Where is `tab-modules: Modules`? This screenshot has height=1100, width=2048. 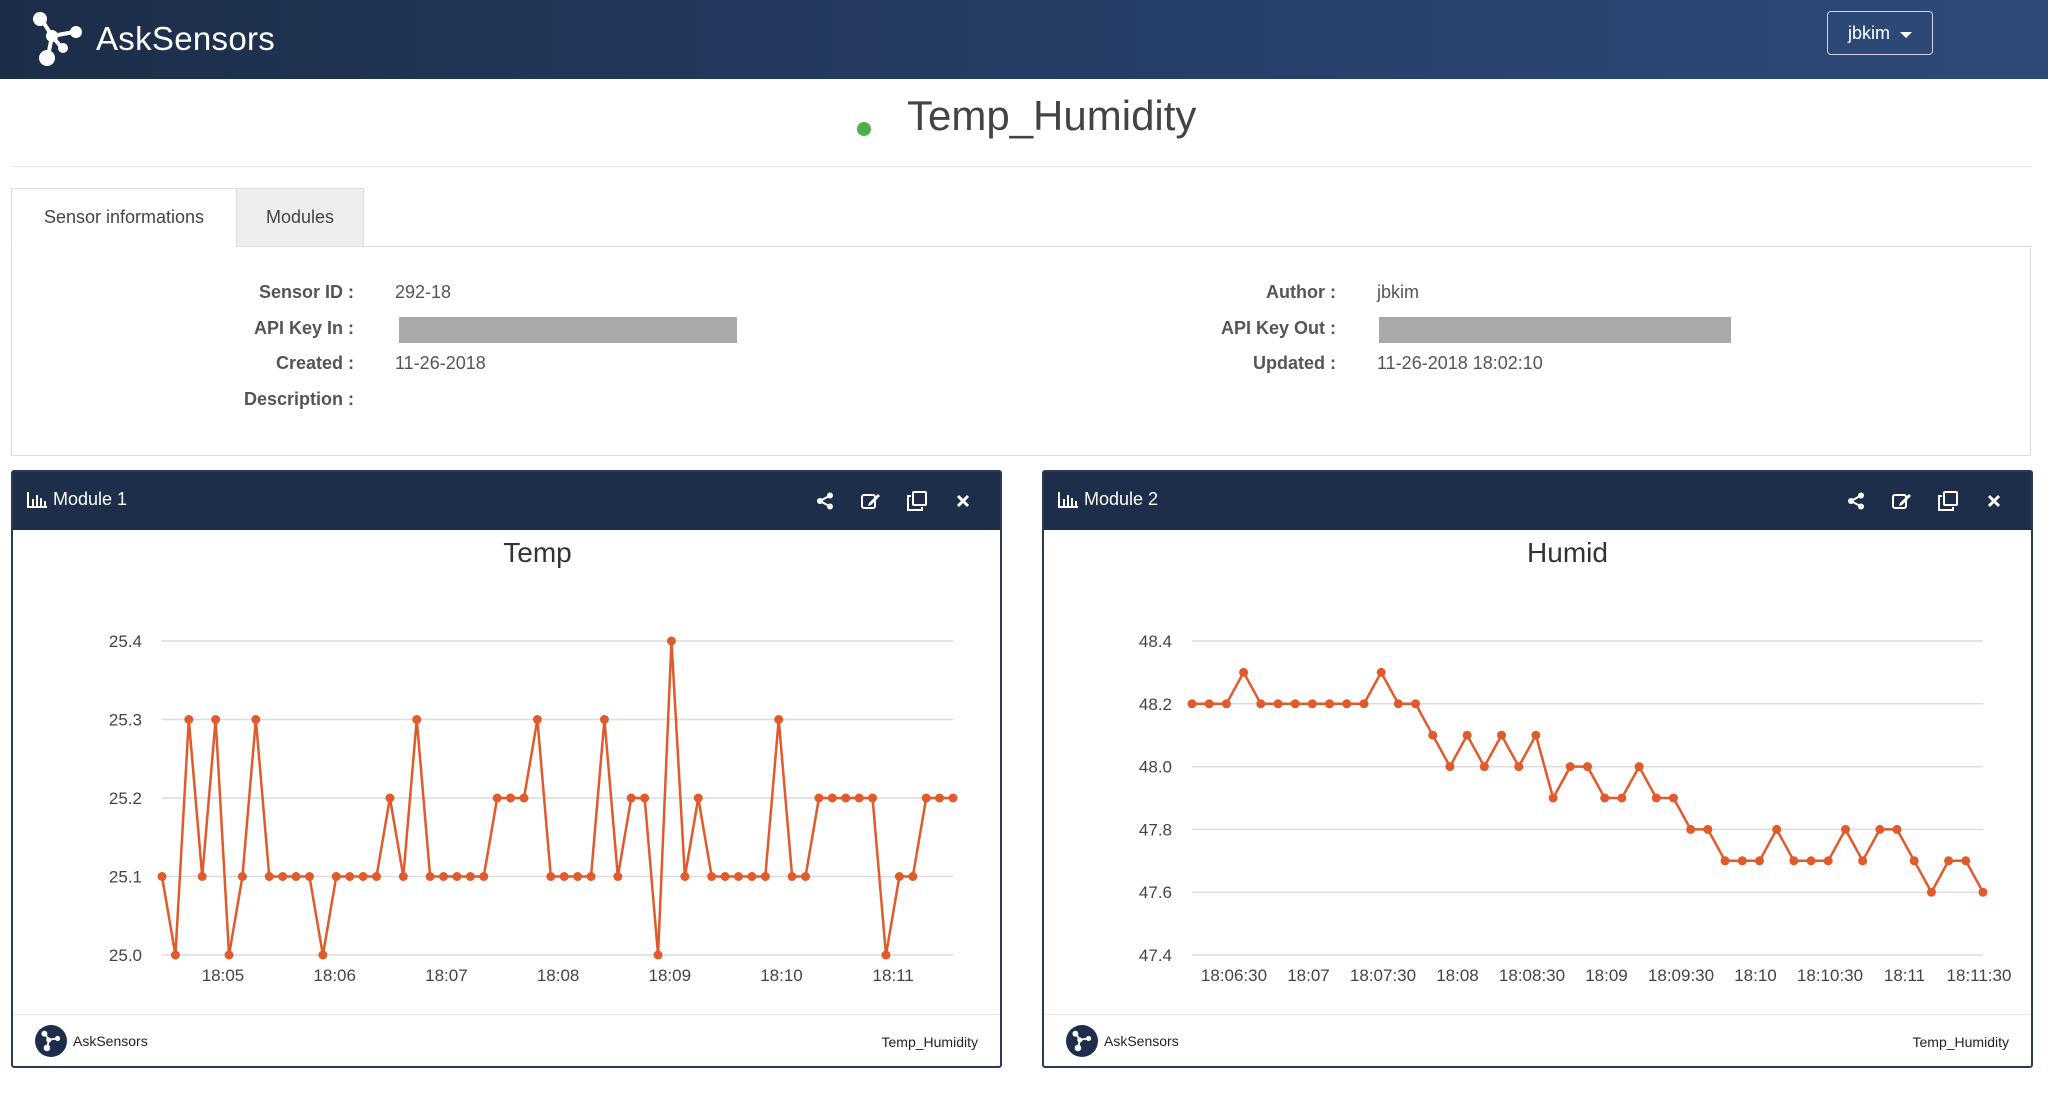
tab-modules: Modules is located at coordinates (300, 217).